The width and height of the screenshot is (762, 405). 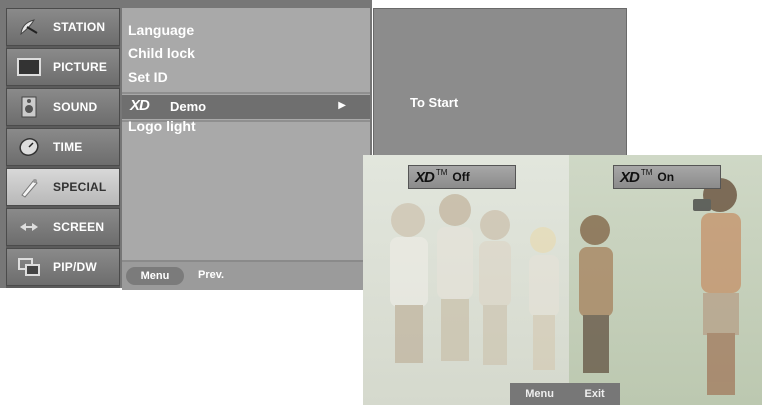 I want to click on screen-adjust-icon, so click(x=29, y=227).